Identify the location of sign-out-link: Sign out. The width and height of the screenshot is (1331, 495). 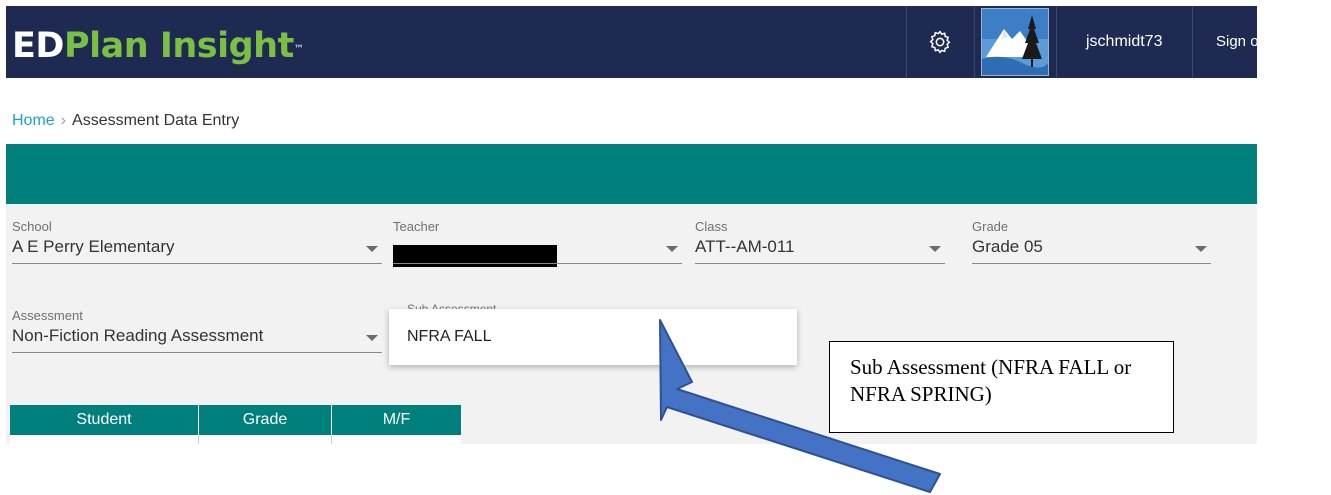
(1236, 41).